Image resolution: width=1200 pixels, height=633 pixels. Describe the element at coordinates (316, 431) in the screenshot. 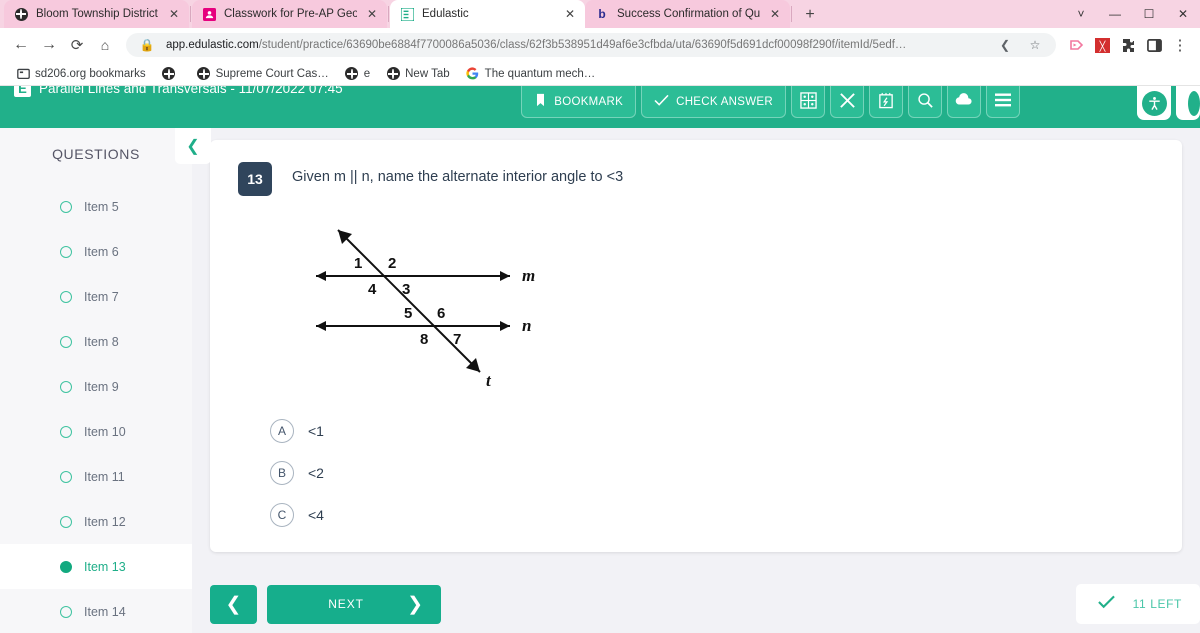

I see `choice-label: <1` at that location.